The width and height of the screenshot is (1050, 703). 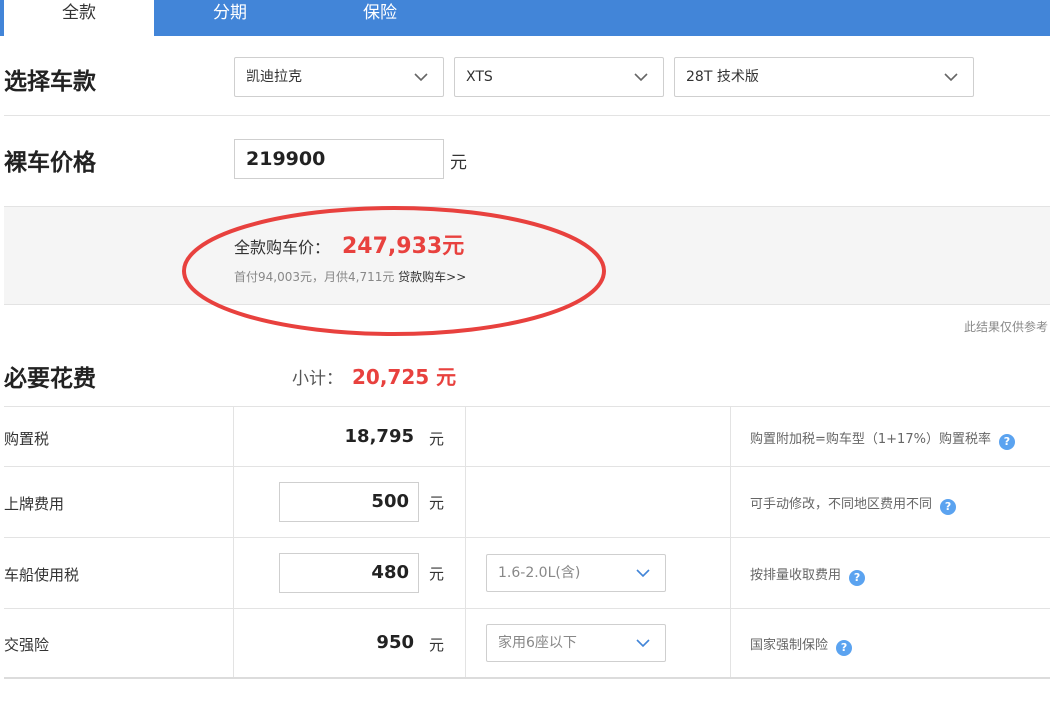 I want to click on vehicle-tax-input: 480, so click(x=349, y=573).